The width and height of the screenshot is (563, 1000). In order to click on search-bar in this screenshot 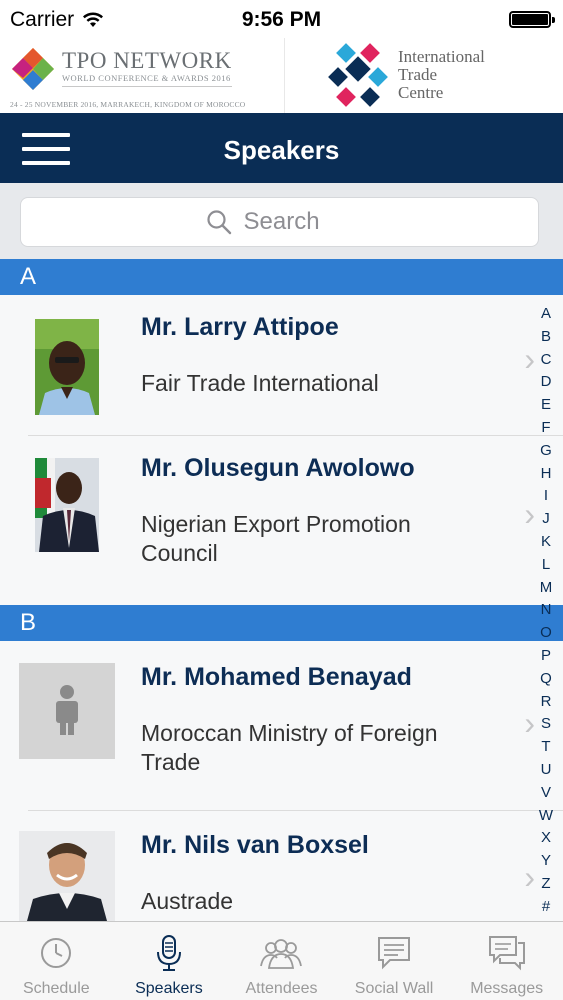, I will do `click(279, 222)`.